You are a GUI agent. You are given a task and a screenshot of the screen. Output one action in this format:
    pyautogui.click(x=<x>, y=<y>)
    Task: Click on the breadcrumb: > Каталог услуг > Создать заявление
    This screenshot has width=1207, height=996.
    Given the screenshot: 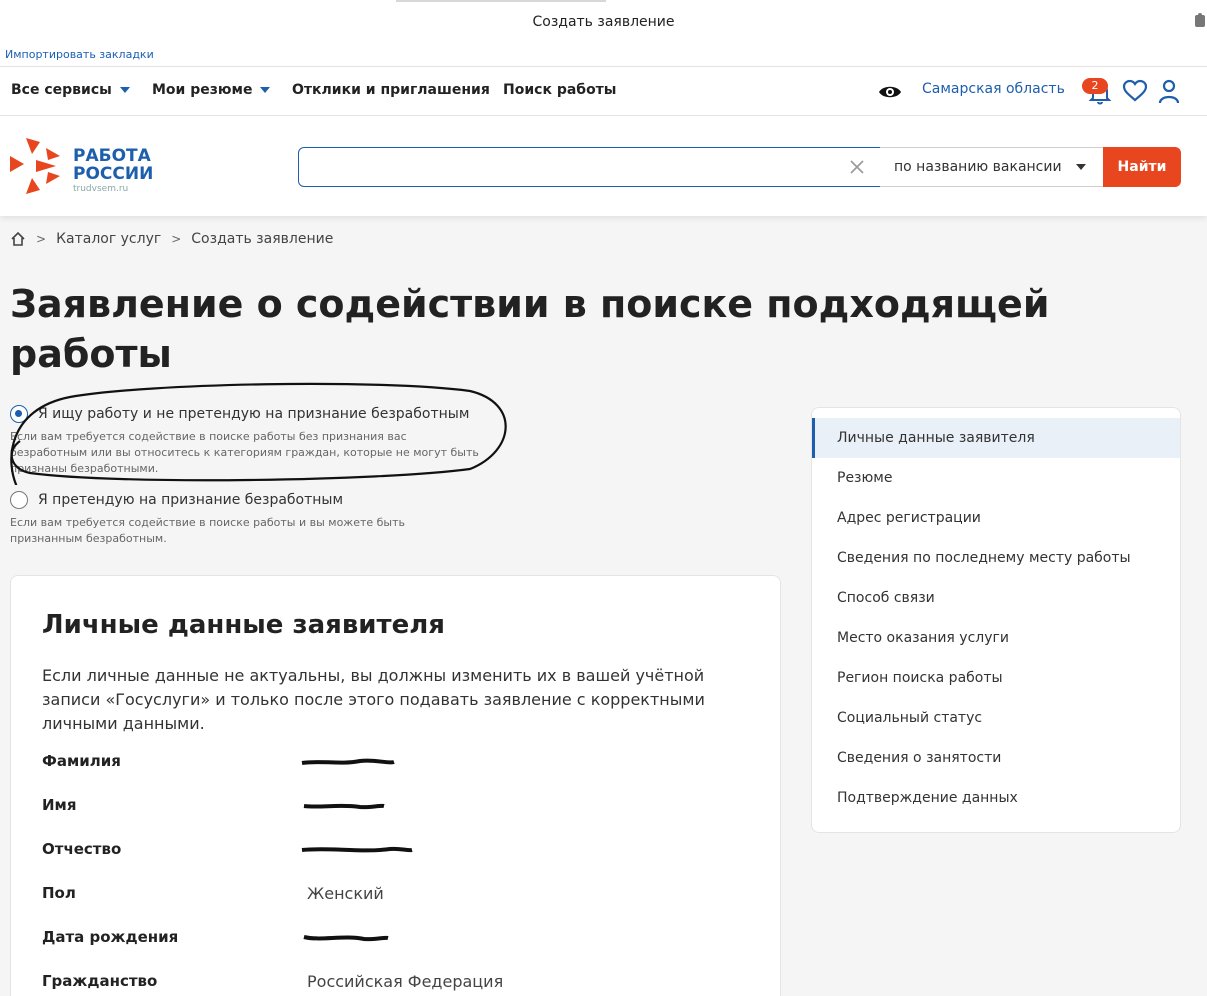 What is the action you would take?
    pyautogui.click(x=171, y=239)
    